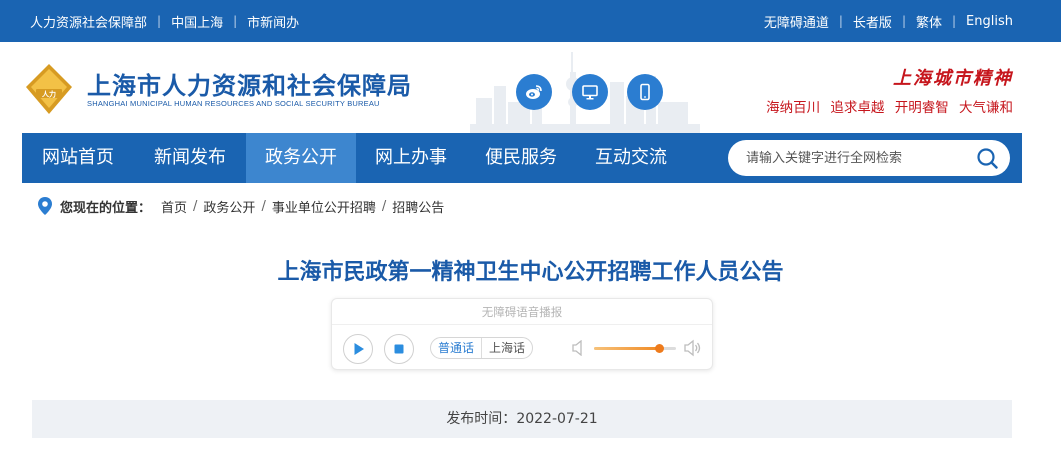 This screenshot has height=450, width=1061. Describe the element at coordinates (796, 21) in the screenshot. I see `link-accessibility: 无障碍通道` at that location.